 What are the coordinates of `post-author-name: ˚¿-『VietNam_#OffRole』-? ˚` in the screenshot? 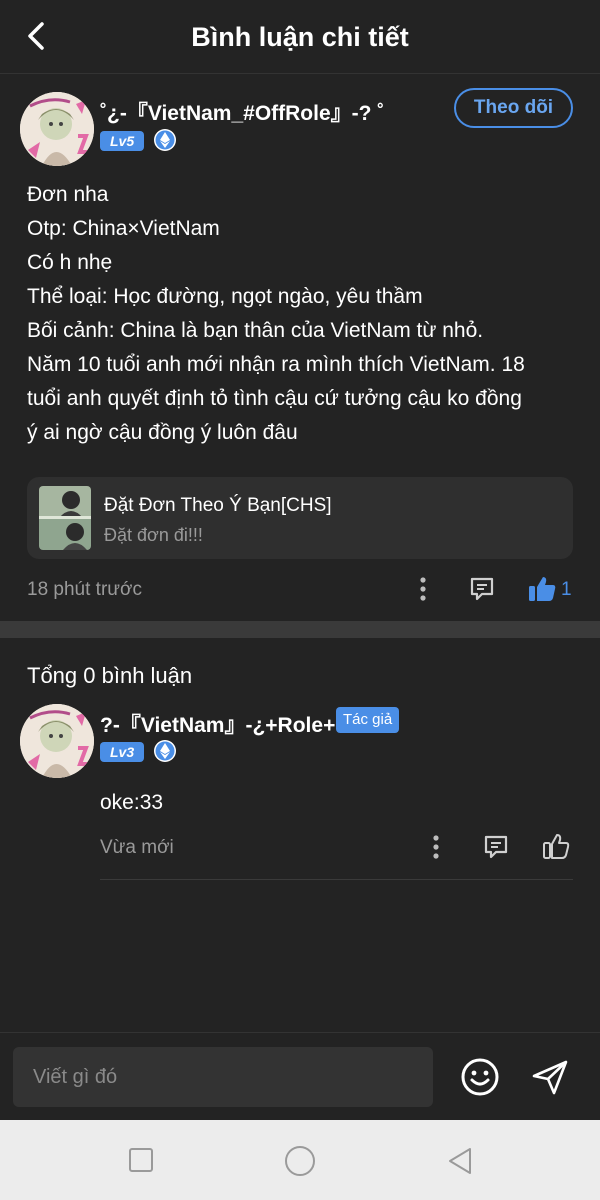 It's located at (242, 112).